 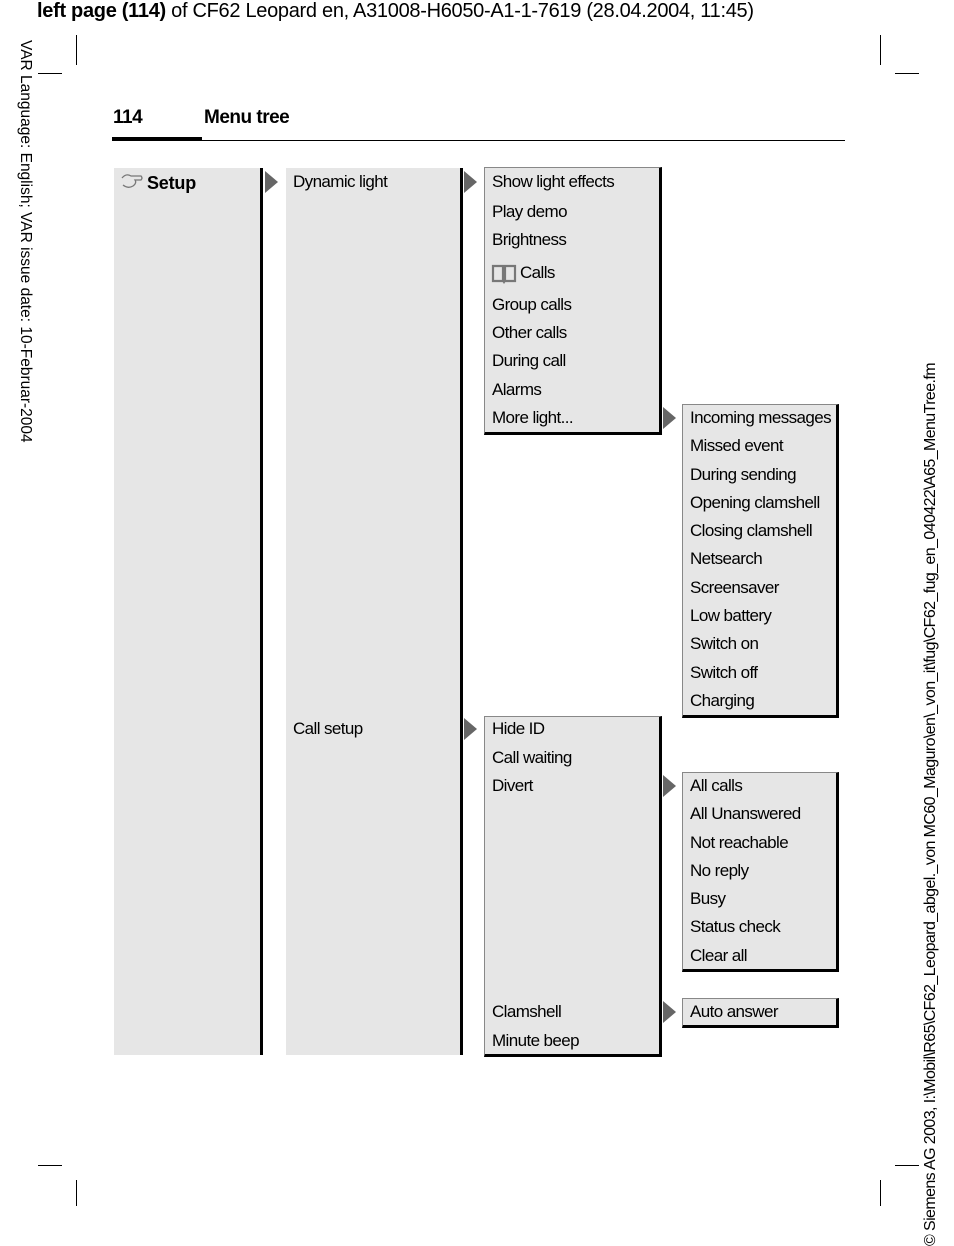 What do you see at coordinates (530, 212) in the screenshot?
I see `menu-item-play-demo: Play demo` at bounding box center [530, 212].